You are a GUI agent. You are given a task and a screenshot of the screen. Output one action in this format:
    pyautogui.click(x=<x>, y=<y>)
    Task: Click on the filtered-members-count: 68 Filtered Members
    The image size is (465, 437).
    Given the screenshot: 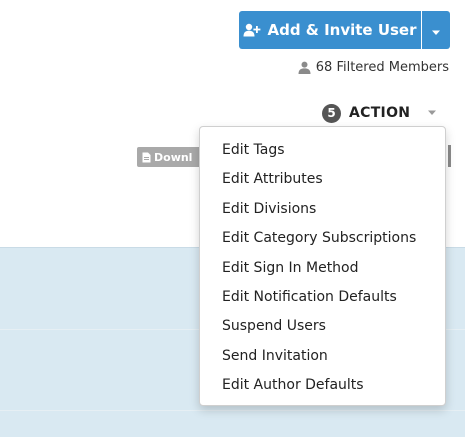 What is the action you would take?
    pyautogui.click(x=373, y=67)
    